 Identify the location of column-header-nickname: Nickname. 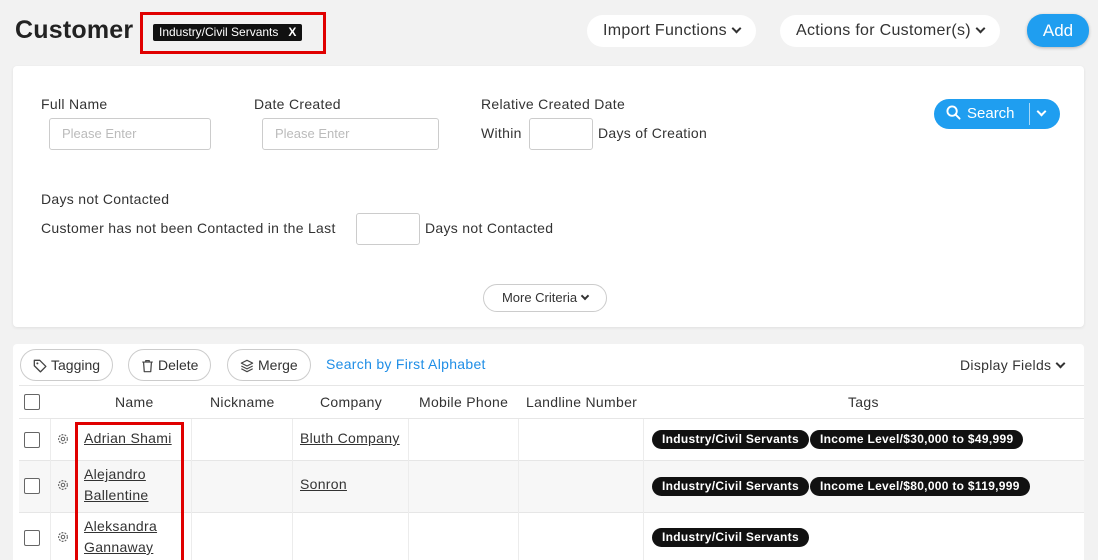
(242, 402).